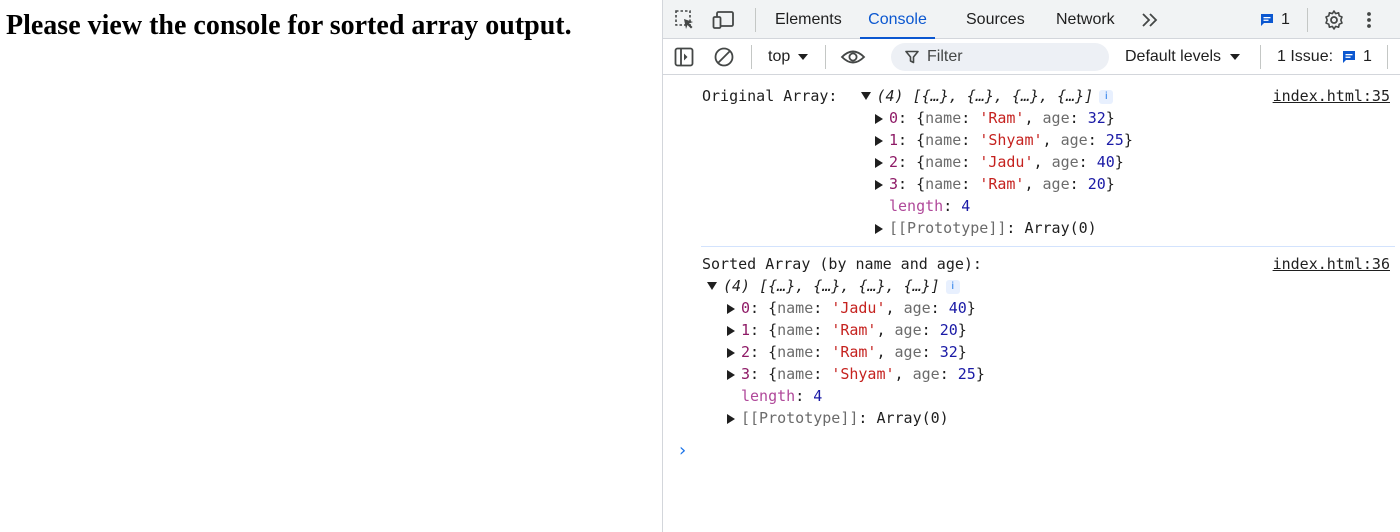 The width and height of the screenshot is (1400, 532). I want to click on array-item: 2: {name: 'Ram', age: 32}, so click(847, 352).